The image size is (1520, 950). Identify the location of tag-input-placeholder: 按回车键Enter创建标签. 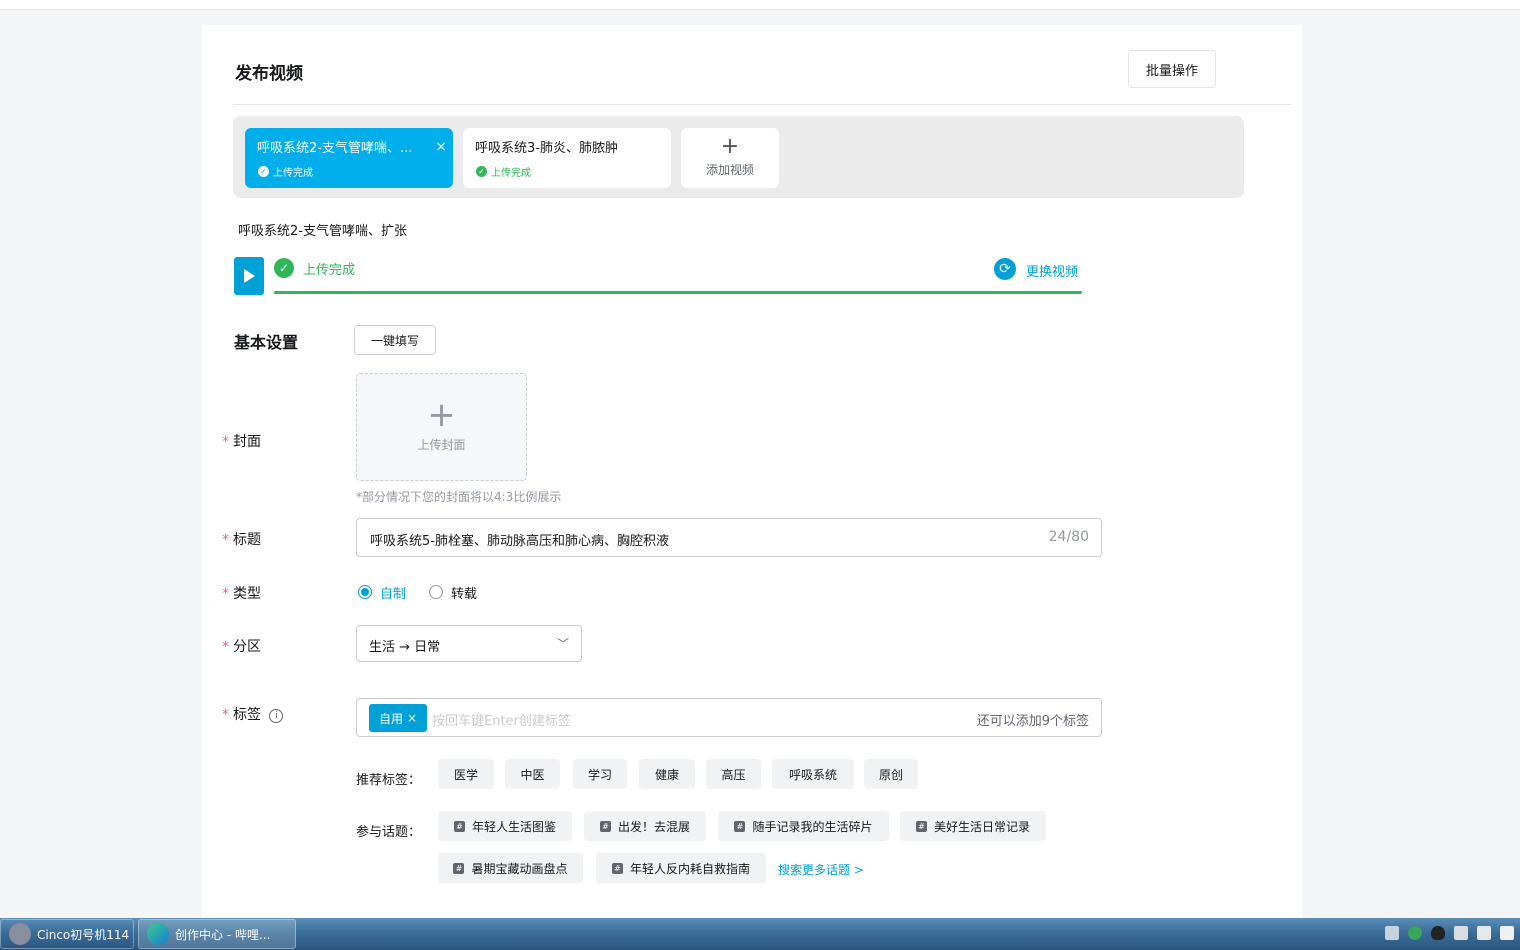
(501, 719).